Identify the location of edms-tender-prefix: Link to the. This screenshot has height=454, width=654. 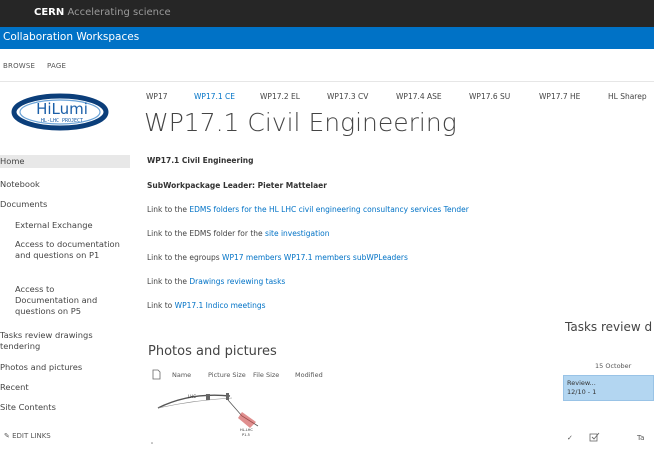
(168, 209).